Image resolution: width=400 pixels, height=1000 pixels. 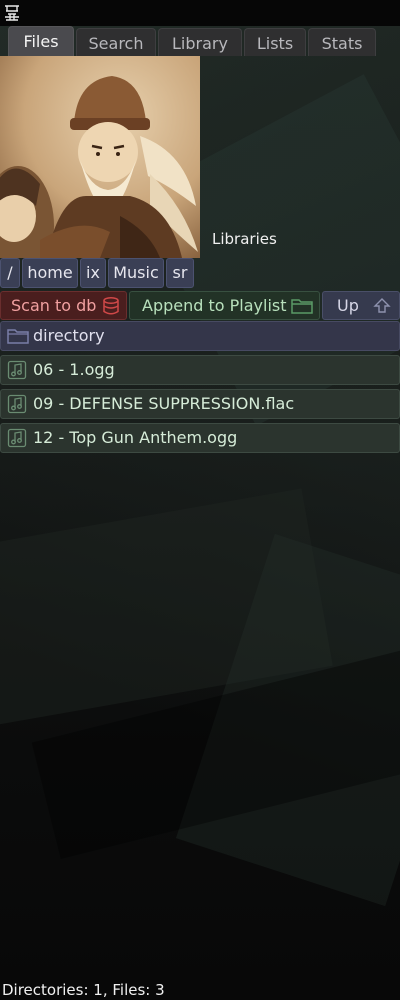 What do you see at coordinates (111, 305) in the screenshot?
I see `database-icon` at bounding box center [111, 305].